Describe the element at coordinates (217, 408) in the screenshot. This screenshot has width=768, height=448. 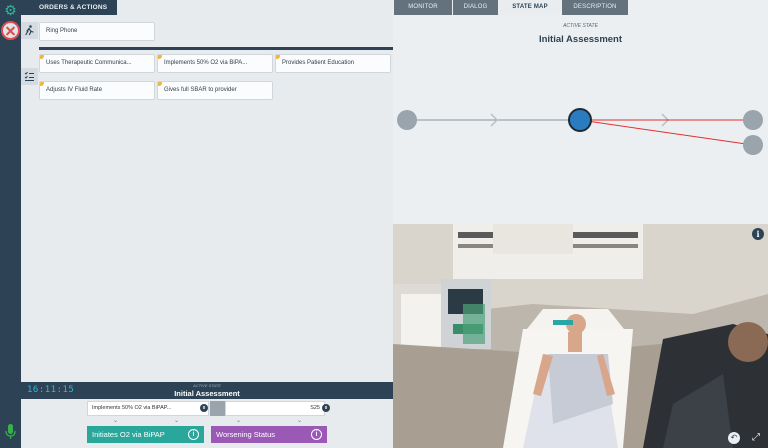
I see `state-segment-current` at that location.